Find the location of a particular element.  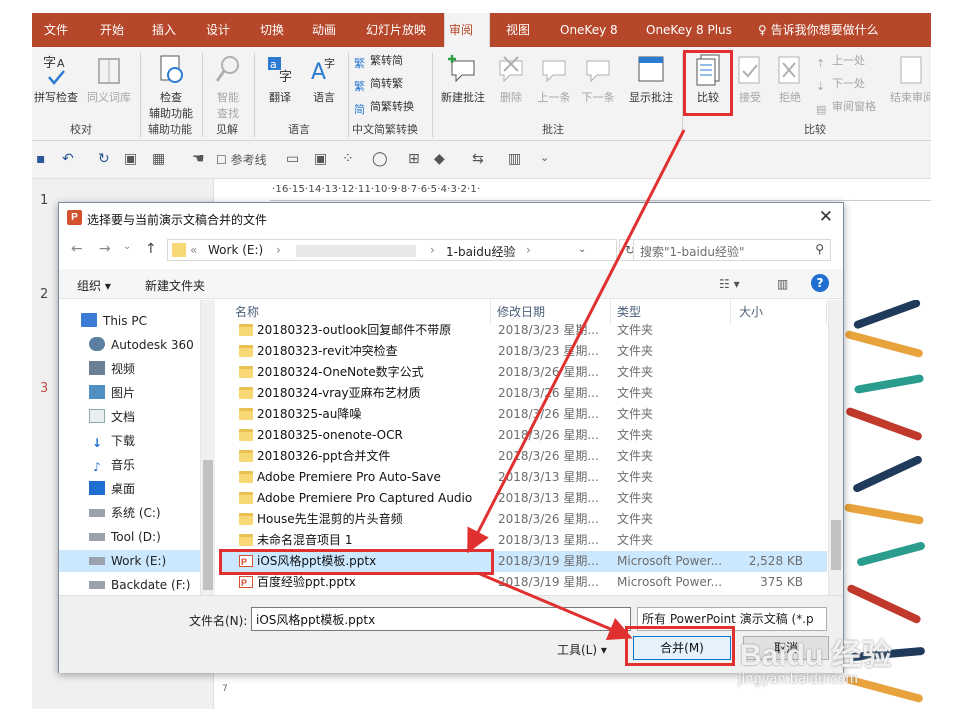

circle-icon: ◯ is located at coordinates (380, 159).